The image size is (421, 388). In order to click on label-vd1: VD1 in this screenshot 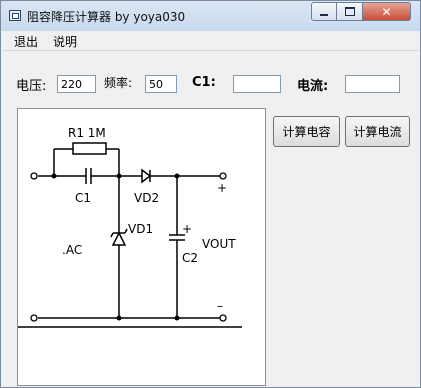, I will do `click(140, 229)`.